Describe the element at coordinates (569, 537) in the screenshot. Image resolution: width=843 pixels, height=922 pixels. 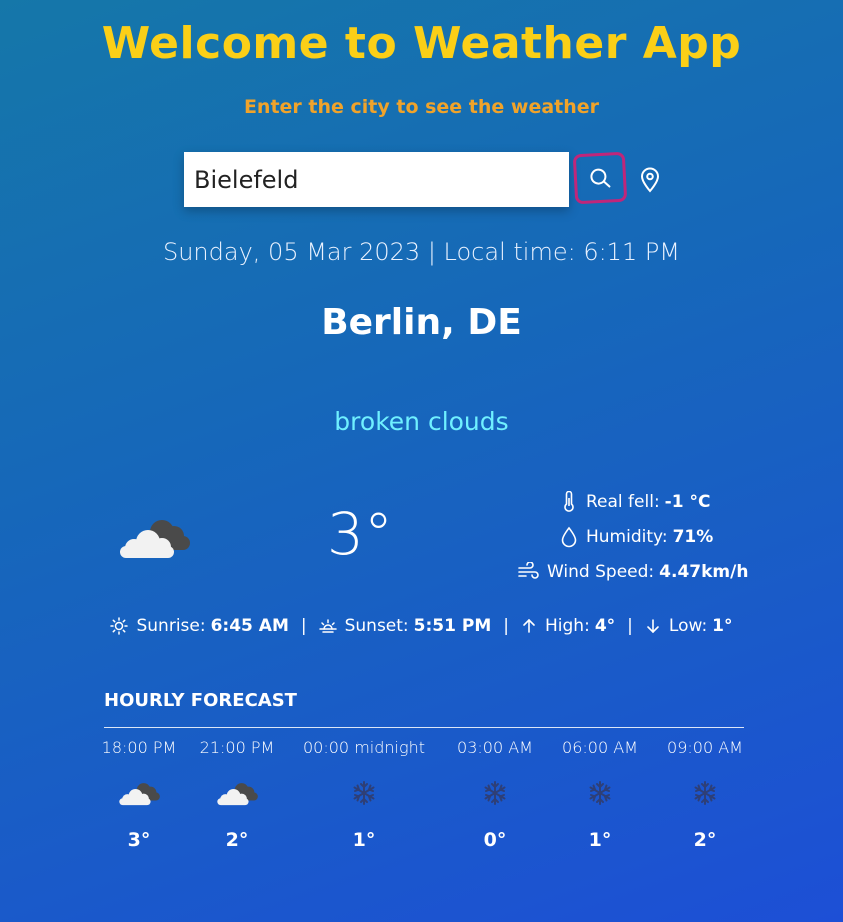
I see `water-drop-icon` at that location.